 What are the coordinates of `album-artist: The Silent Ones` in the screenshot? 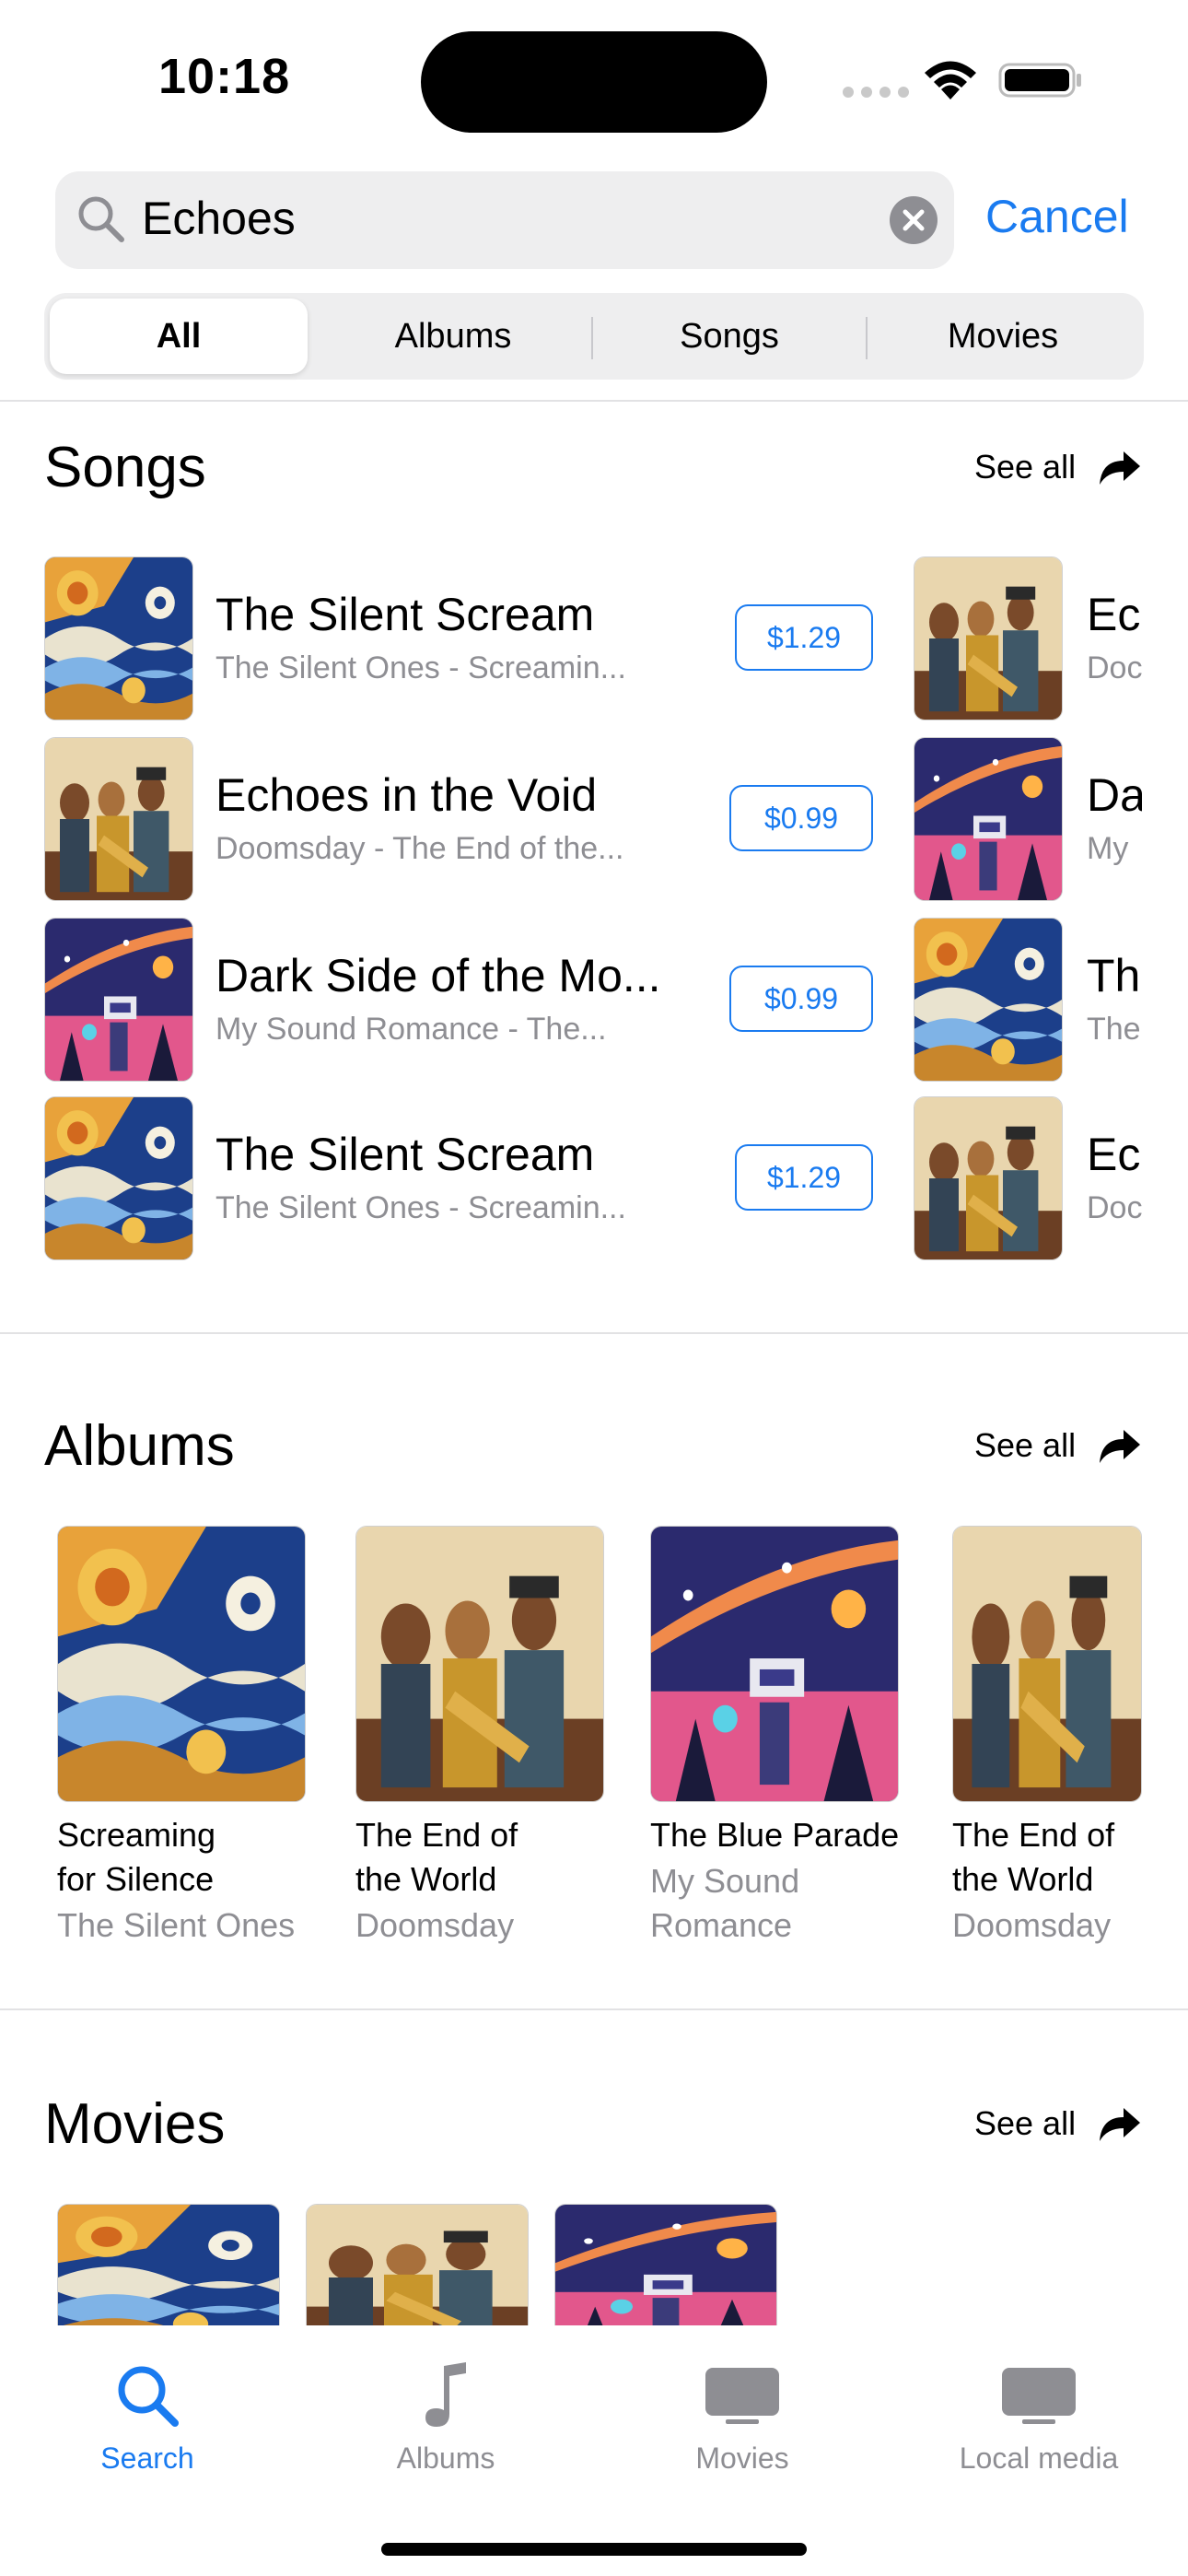 It's located at (176, 1925).